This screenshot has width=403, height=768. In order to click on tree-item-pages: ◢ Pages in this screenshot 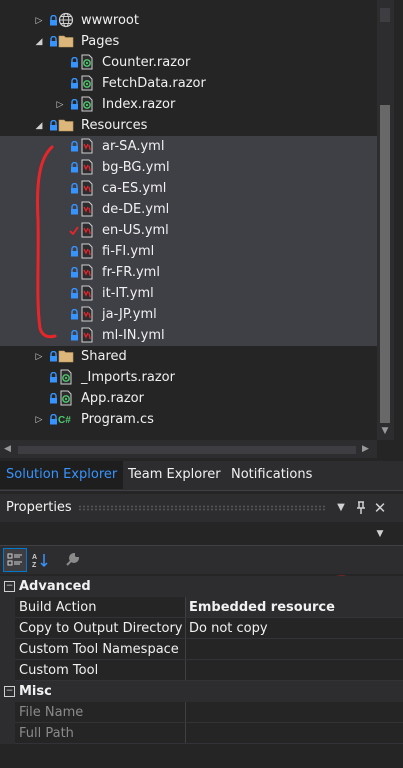, I will do `click(188, 41)`.